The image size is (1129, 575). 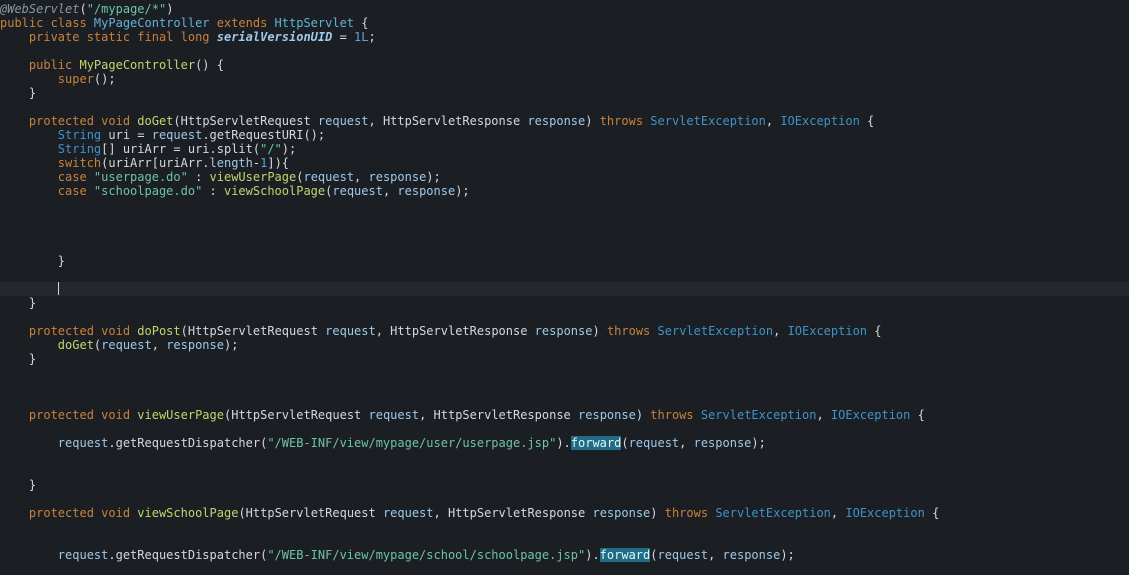 What do you see at coordinates (516, 513) in the screenshot?
I see `code-token: HttpServletResponse` at bounding box center [516, 513].